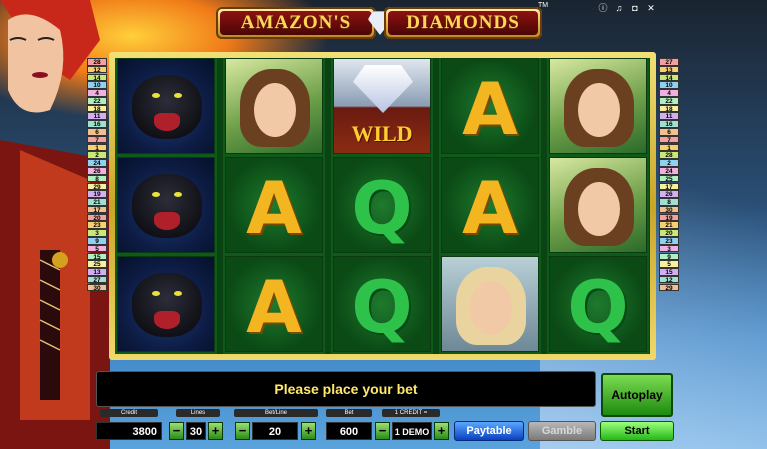  Describe the element at coordinates (97, 186) in the screenshot. I see `payline-number: 29` at that location.